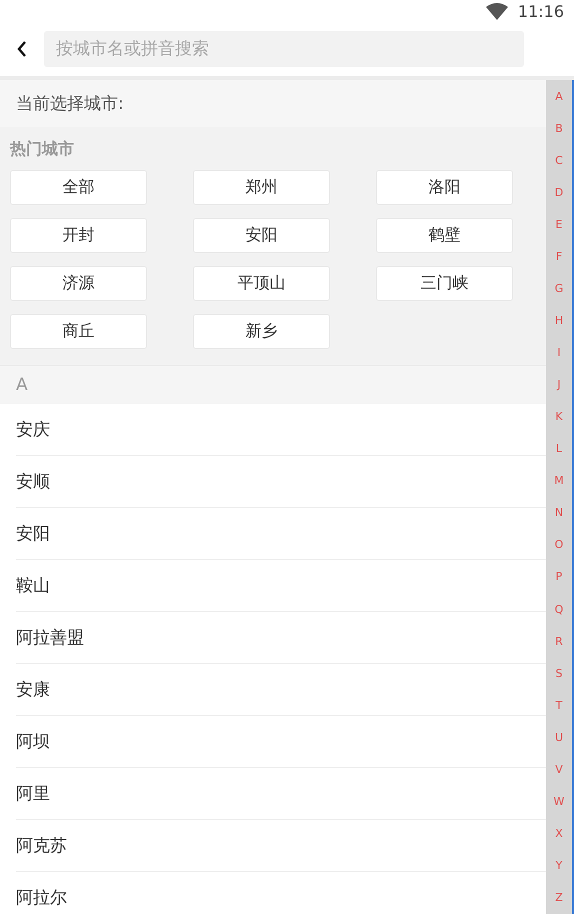 The height and width of the screenshot is (914, 574). I want to click on city-chip: 济源, so click(78, 283).